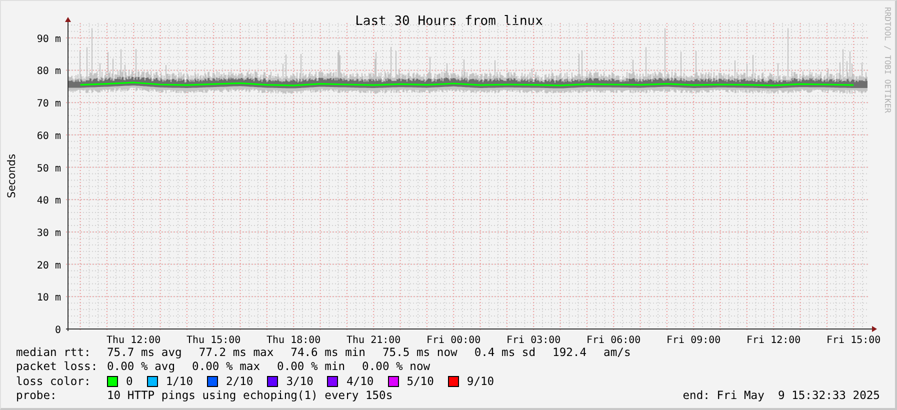 This screenshot has height=410, width=897. What do you see at coordinates (300, 381) in the screenshot?
I see `legend-value: 3/10` at bounding box center [300, 381].